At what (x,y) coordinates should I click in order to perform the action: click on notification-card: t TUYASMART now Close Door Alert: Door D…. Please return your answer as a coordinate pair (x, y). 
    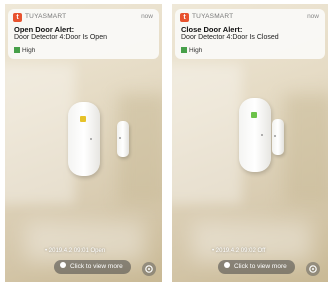
    Looking at the image, I should click on (250, 34).